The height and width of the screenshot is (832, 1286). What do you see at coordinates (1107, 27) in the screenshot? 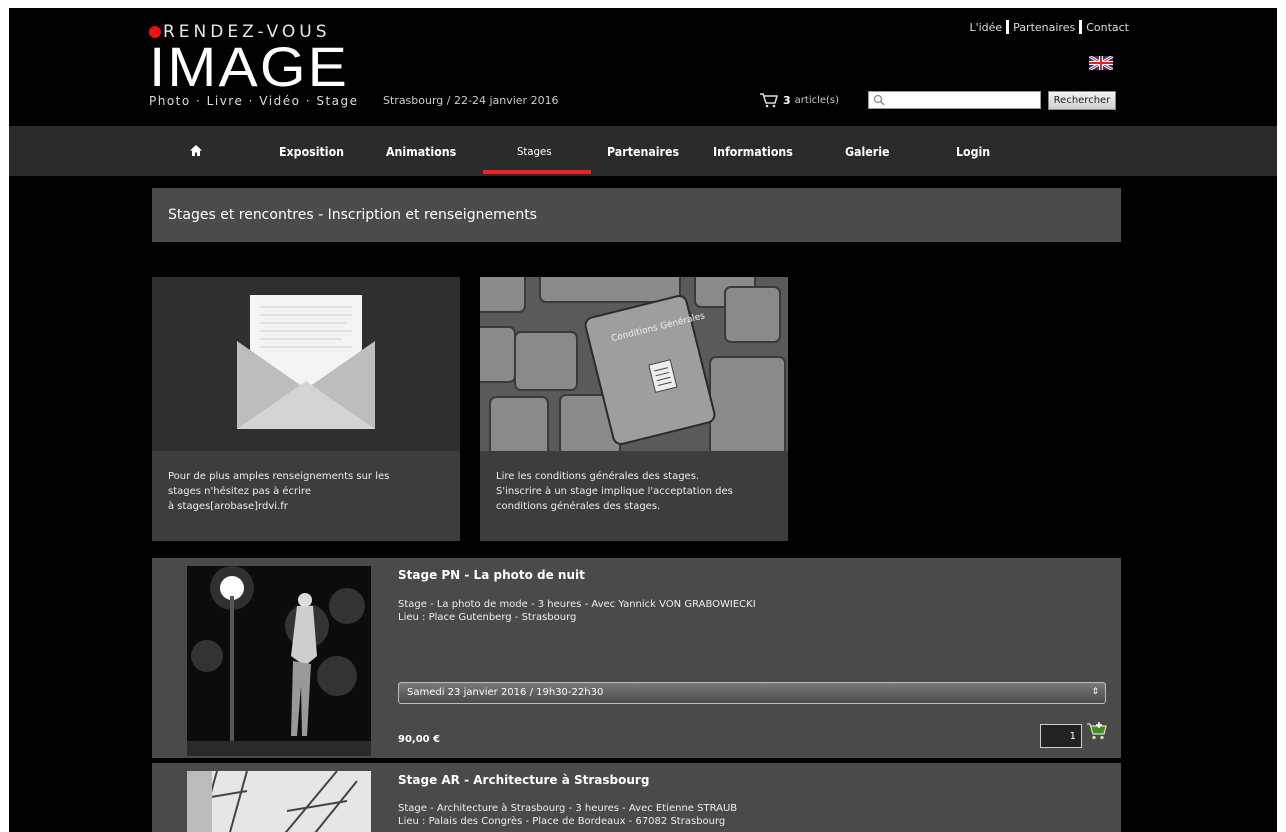
I see `link-contact: Contact` at bounding box center [1107, 27].